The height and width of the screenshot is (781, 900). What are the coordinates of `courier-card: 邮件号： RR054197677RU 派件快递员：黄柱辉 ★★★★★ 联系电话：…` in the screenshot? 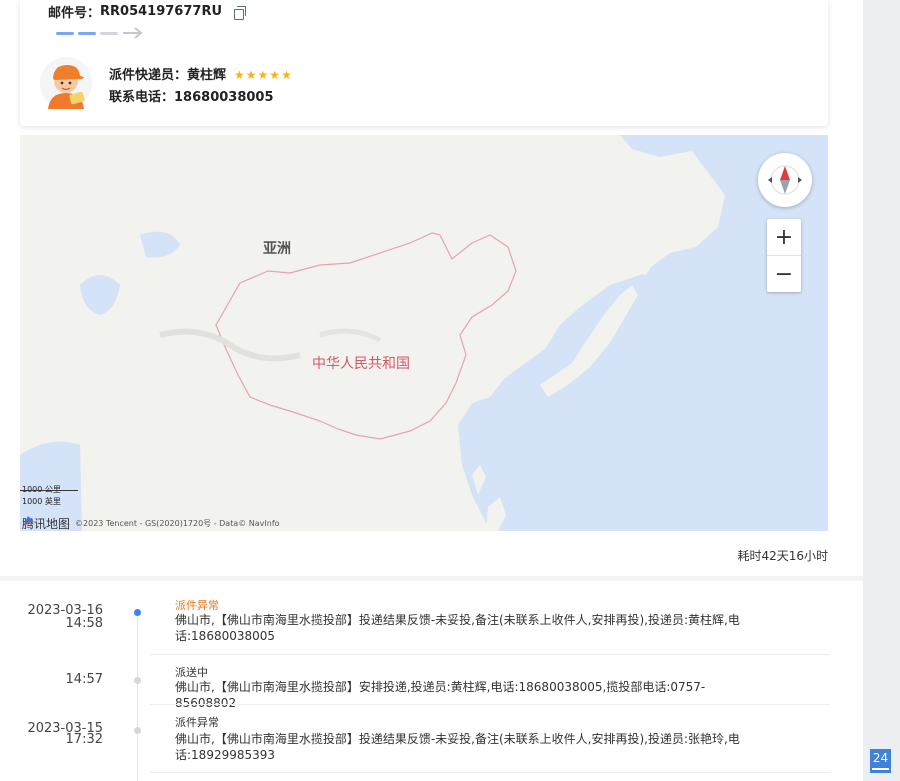 It's located at (424, 63).